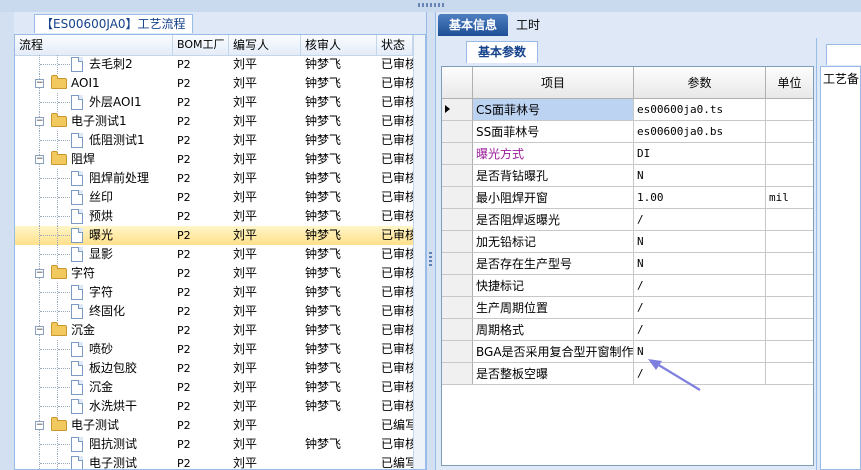 The image size is (861, 470). Describe the element at coordinates (214, 83) in the screenshot. I see `tree-folder-row: − AOI1 P2 刘平 钟梦飞 已审核` at that location.